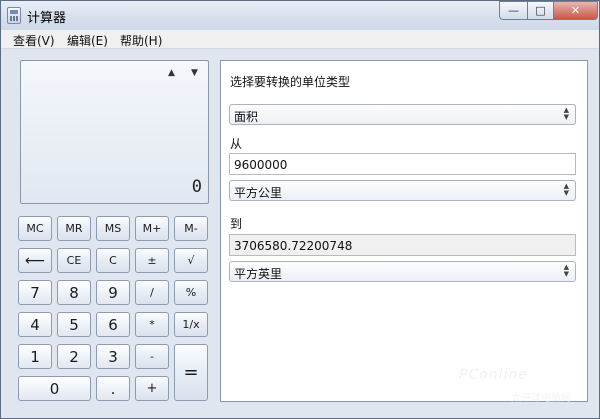 Image resolution: width=600 pixels, height=419 pixels. What do you see at coordinates (246, 117) in the screenshot?
I see `unit-type-value: 面积` at bounding box center [246, 117].